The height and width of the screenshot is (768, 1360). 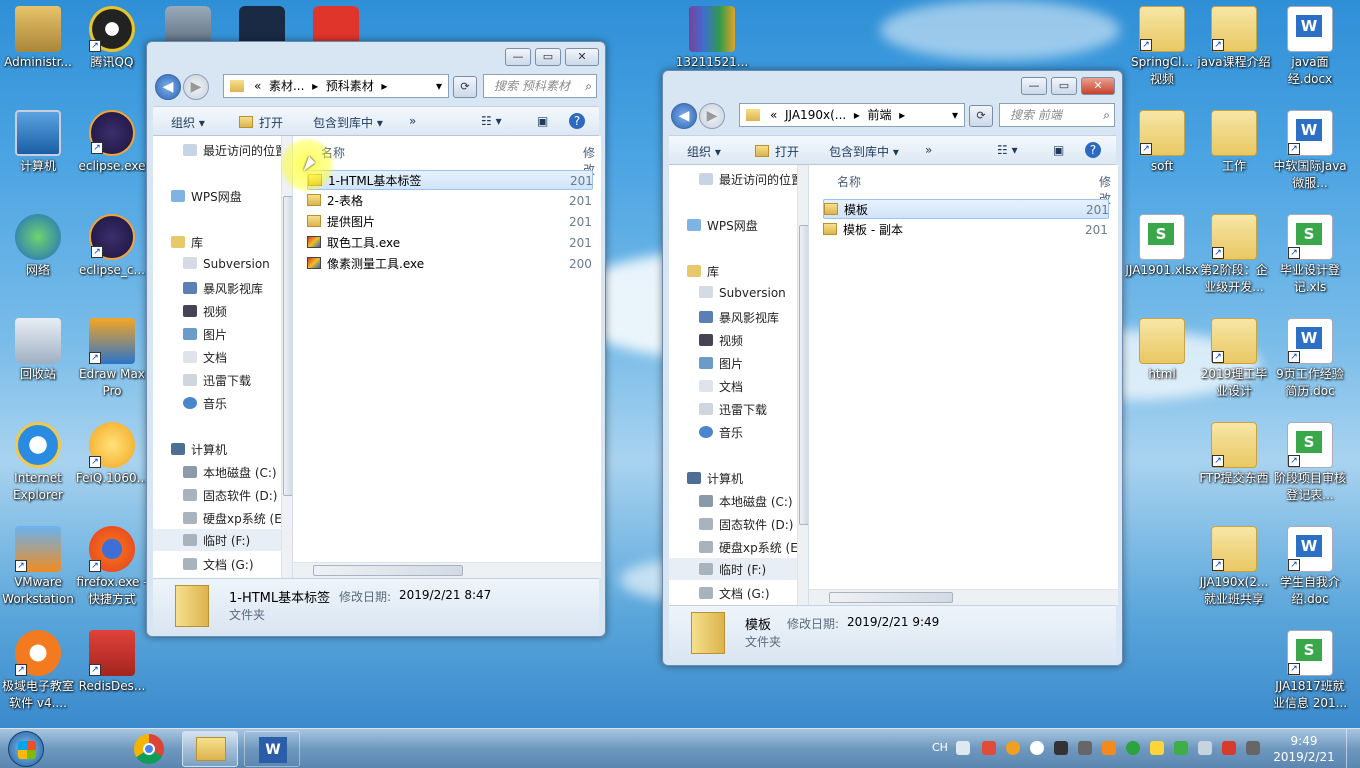 What do you see at coordinates (1064, 86) in the screenshot?
I see `maximize-button: ▭` at bounding box center [1064, 86].